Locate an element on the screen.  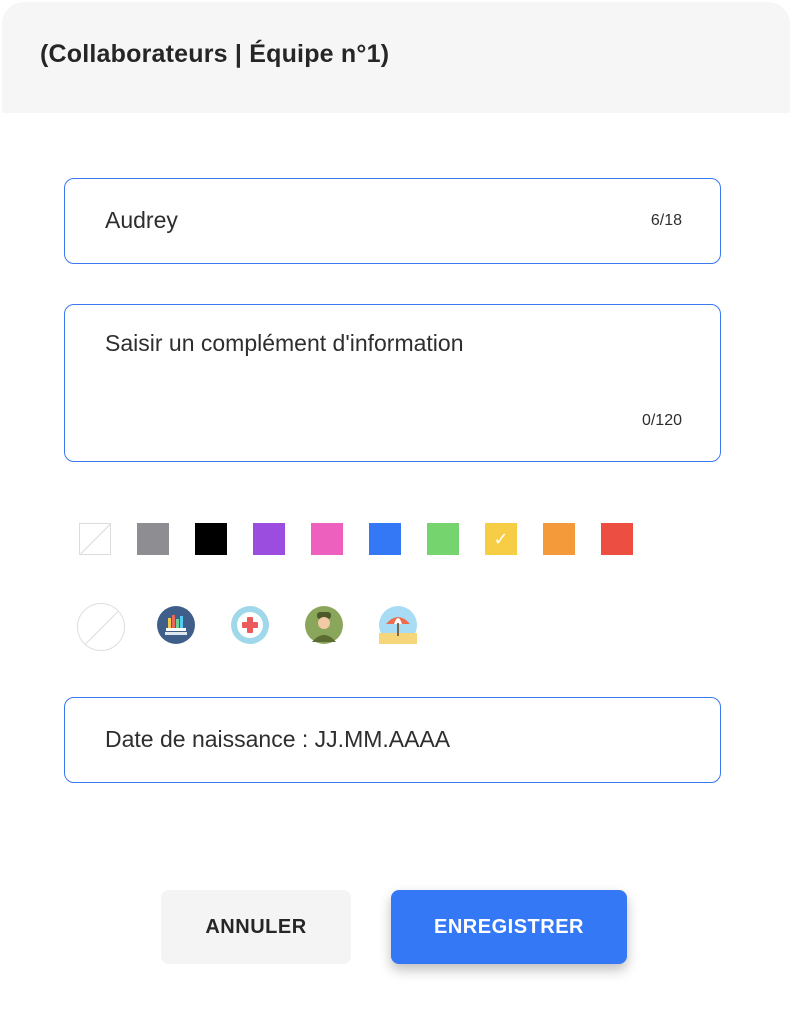
birthdate-input: Date de naissance : JJ.MM.AAAA is located at coordinates (392, 740).